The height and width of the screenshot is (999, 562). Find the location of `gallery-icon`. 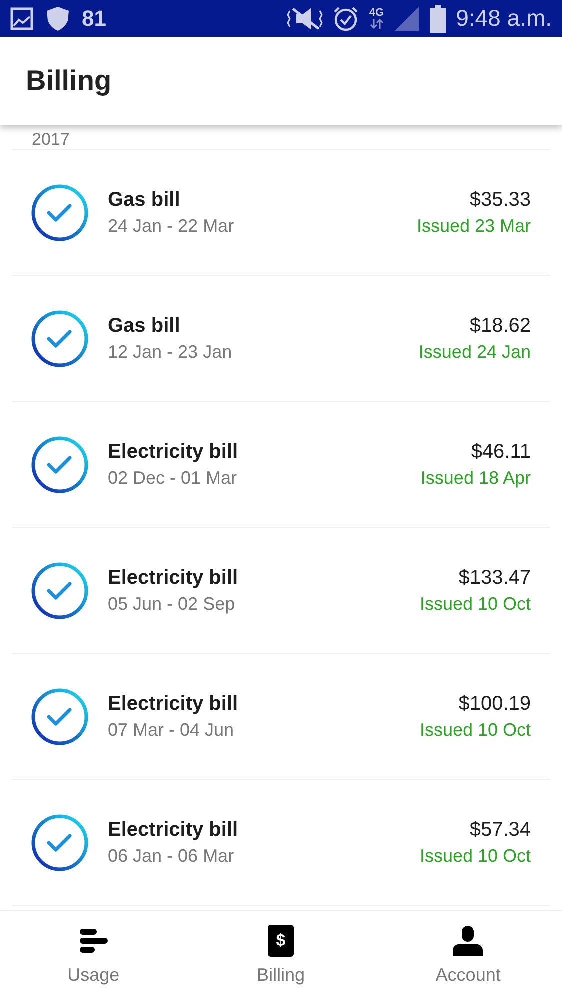

gallery-icon is located at coordinates (22, 18).